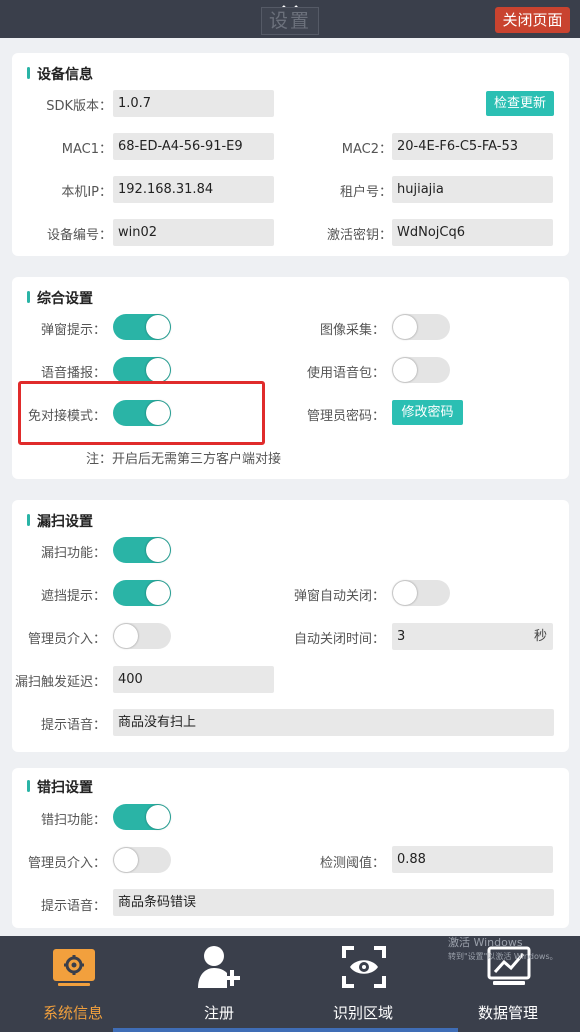 The width and height of the screenshot is (580, 1032). What do you see at coordinates (73, 596) in the screenshot?
I see `block-hint-label: 遮挡提示：` at bounding box center [73, 596].